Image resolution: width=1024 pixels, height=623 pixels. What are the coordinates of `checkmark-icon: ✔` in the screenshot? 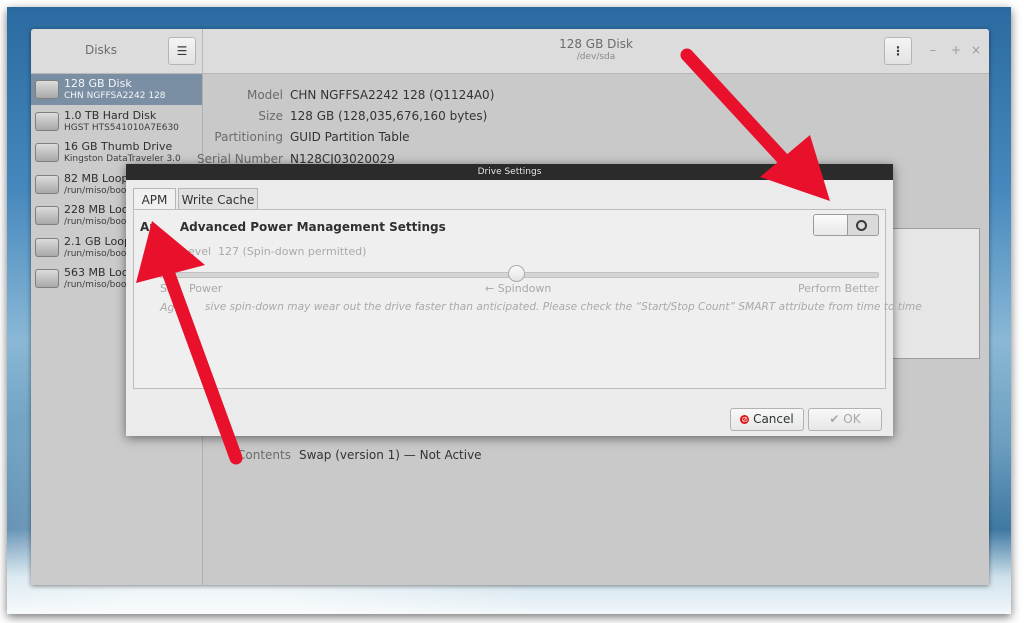 It's located at (834, 419).